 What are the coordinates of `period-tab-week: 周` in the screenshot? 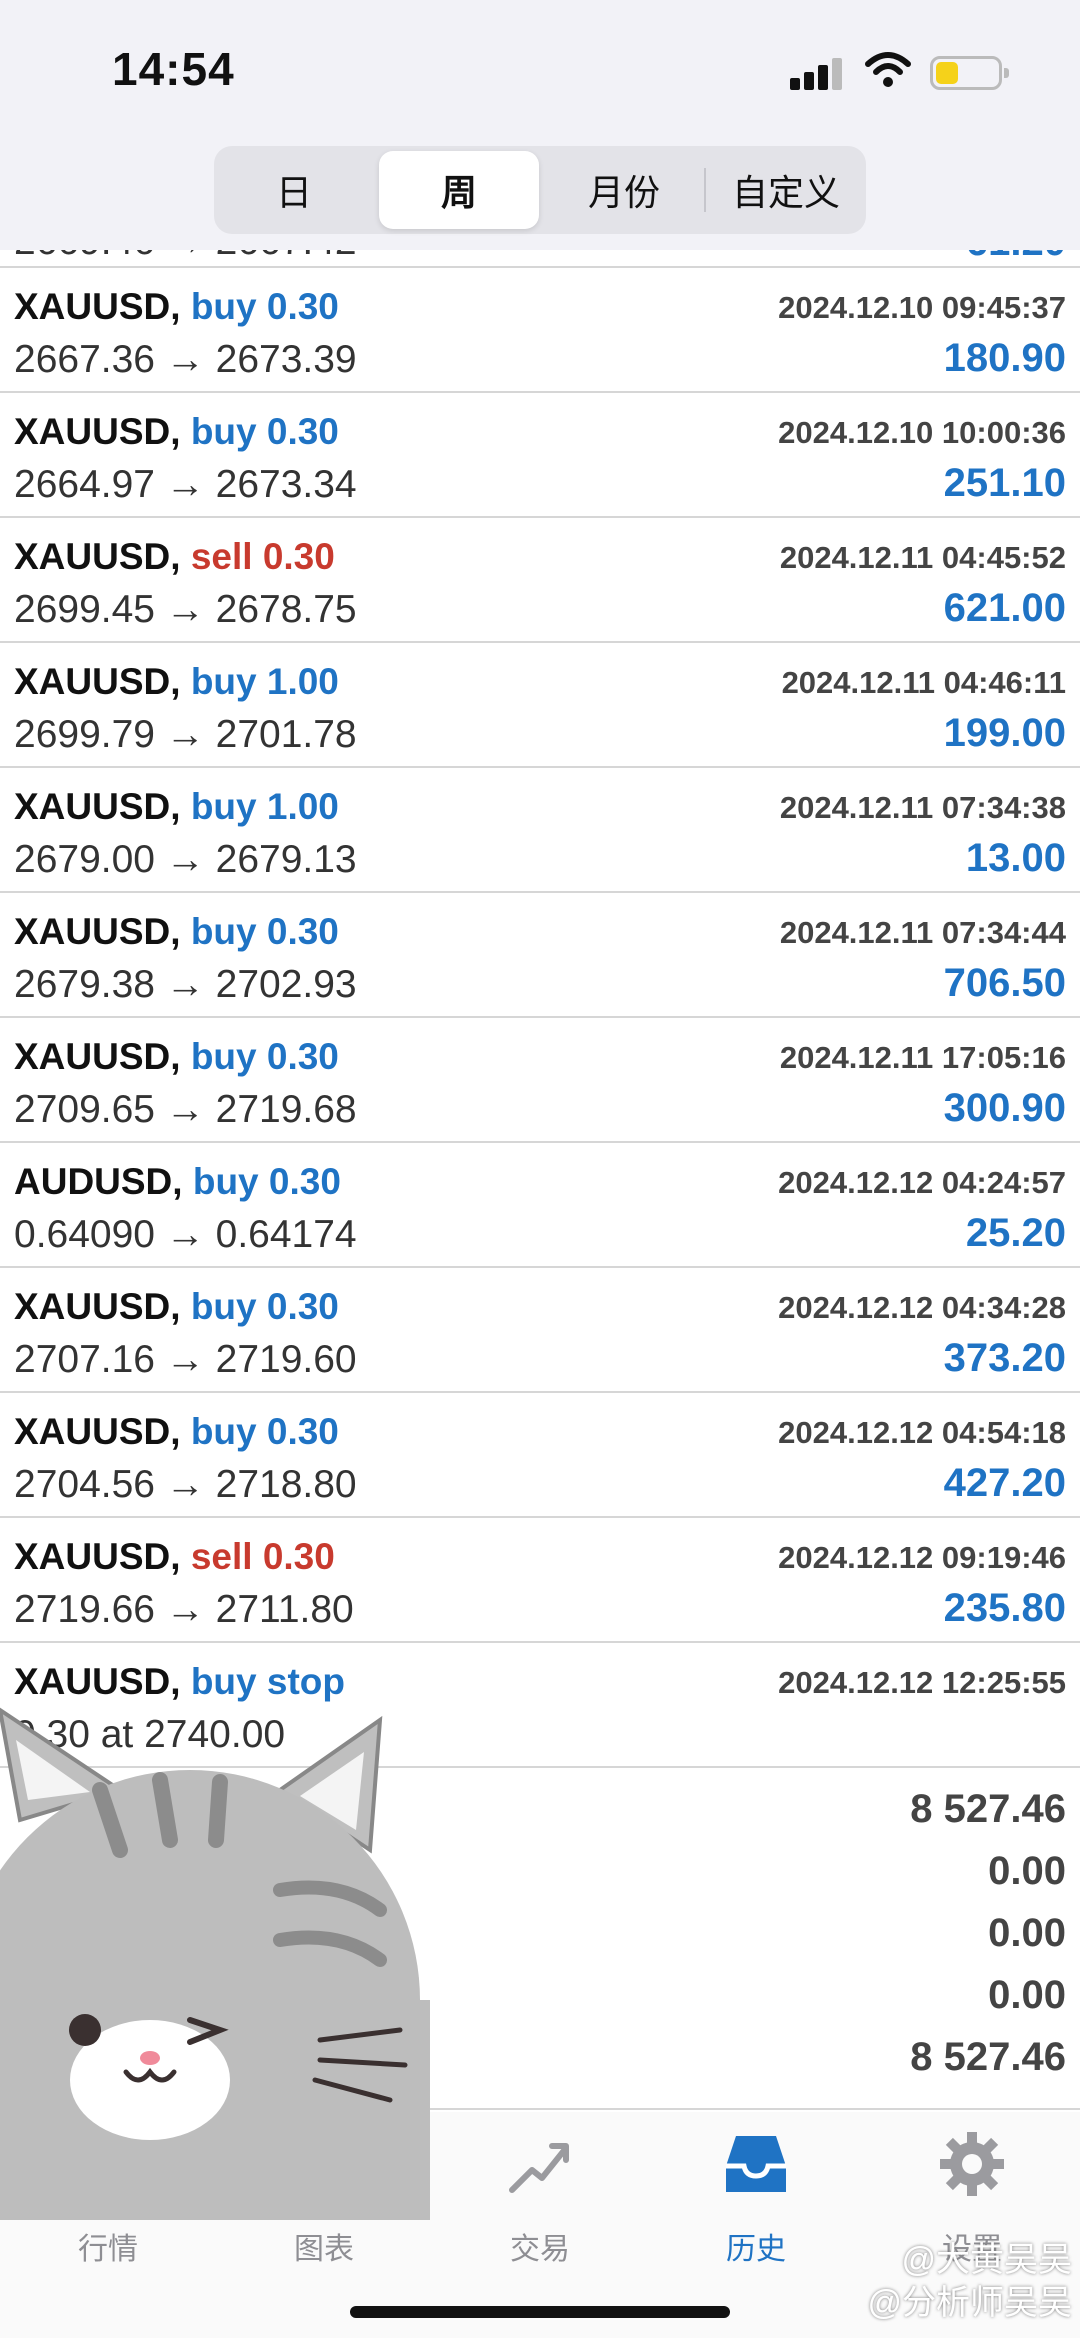 It's located at (459, 190).